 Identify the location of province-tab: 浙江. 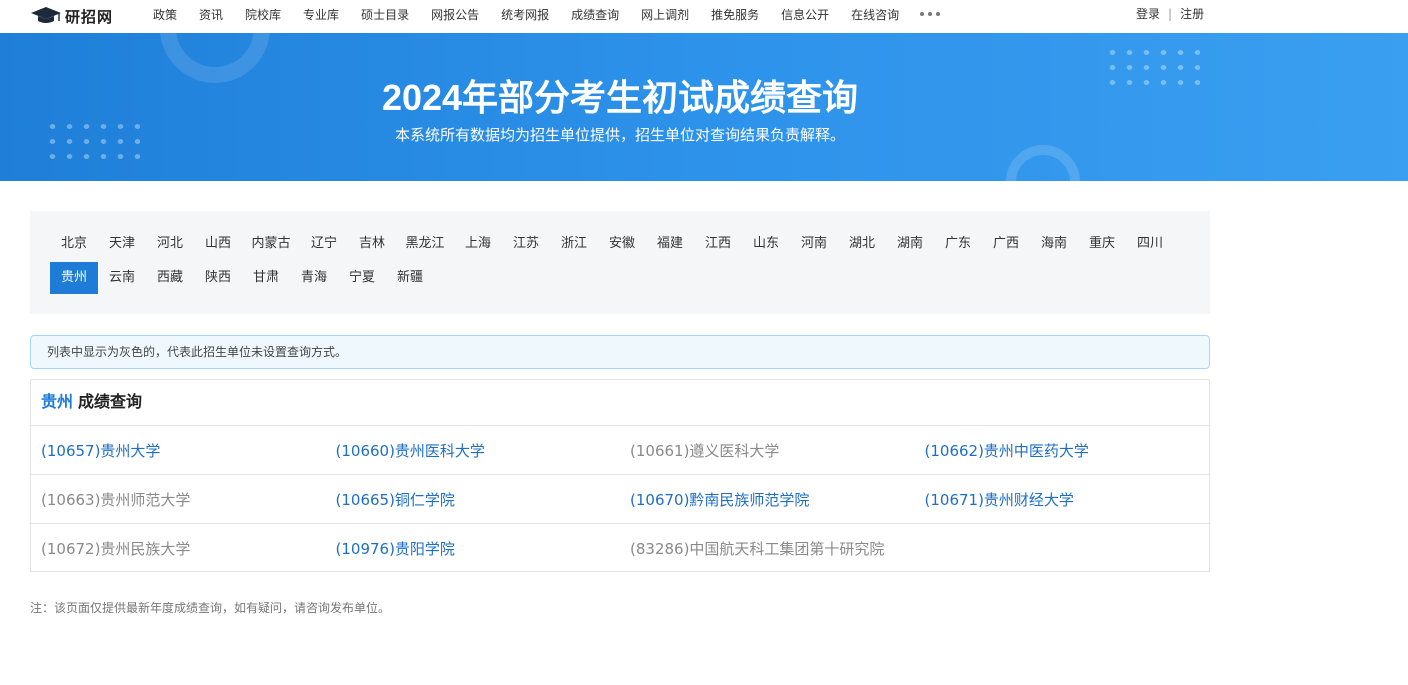
(574, 244).